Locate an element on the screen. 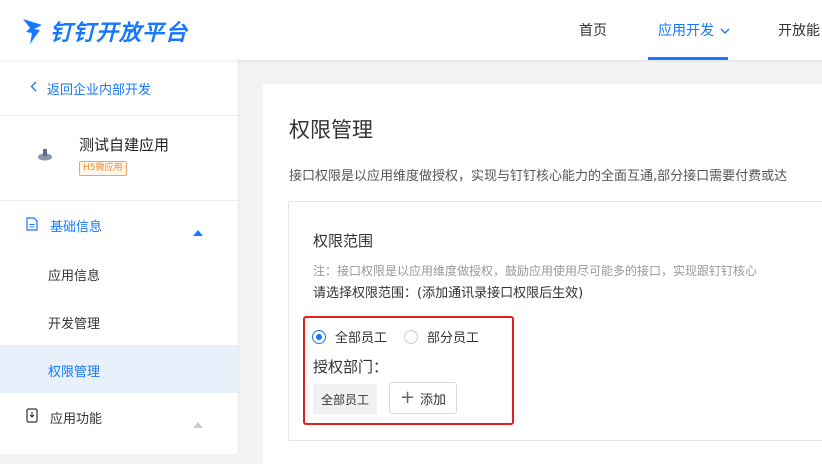 The width and height of the screenshot is (822, 464). page-title: 权限管理 is located at coordinates (331, 130).